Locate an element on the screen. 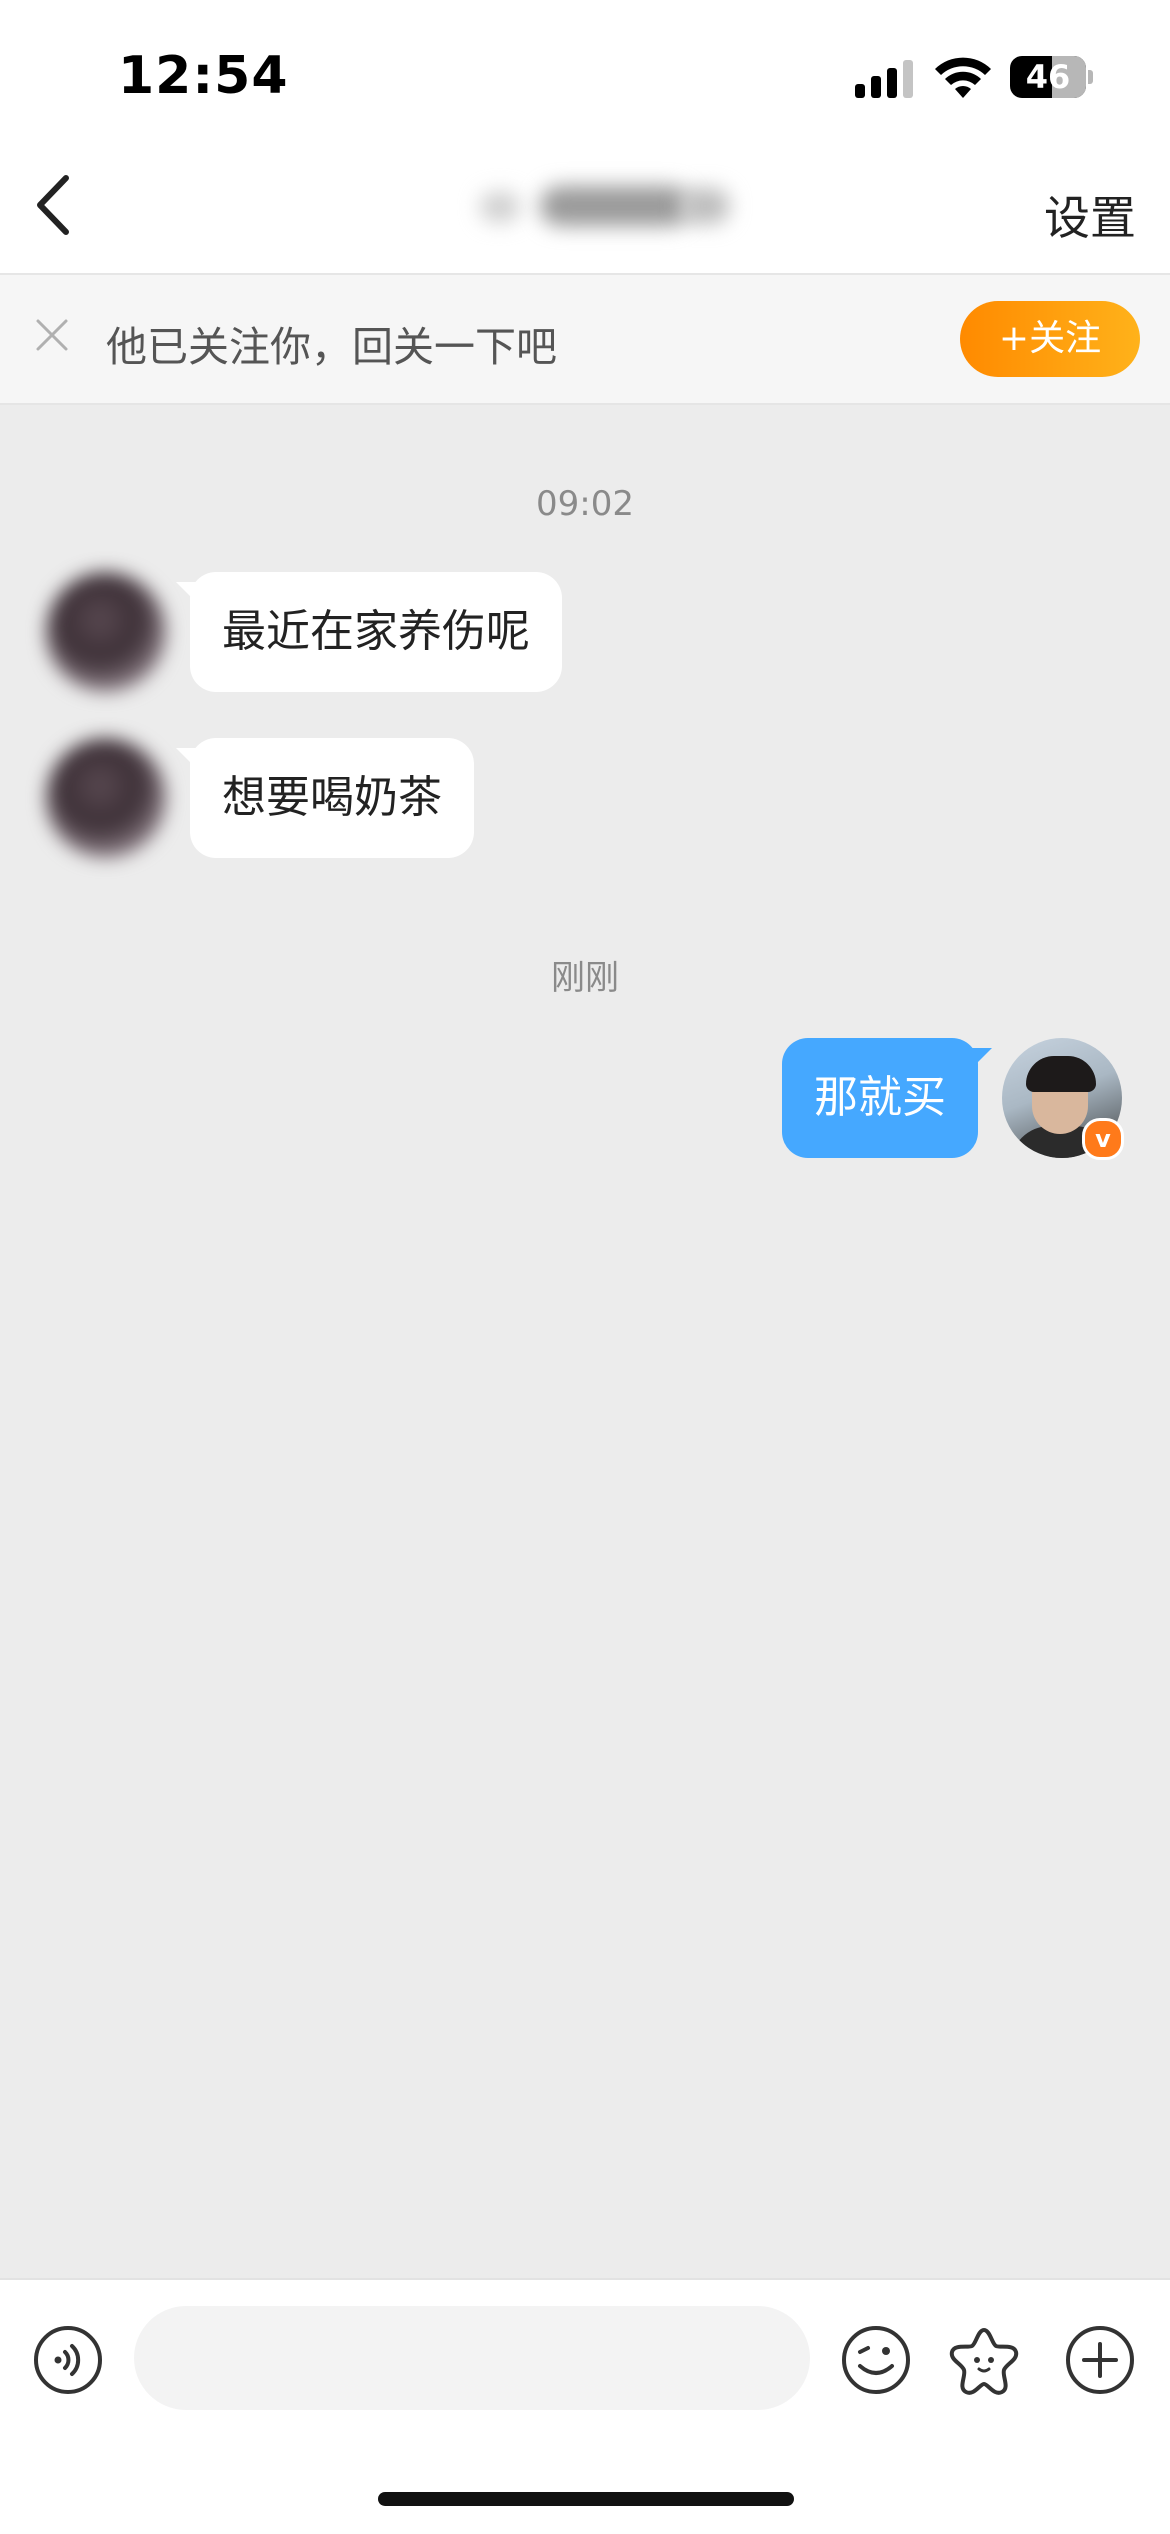  battery-nub is located at coordinates (1090, 77).